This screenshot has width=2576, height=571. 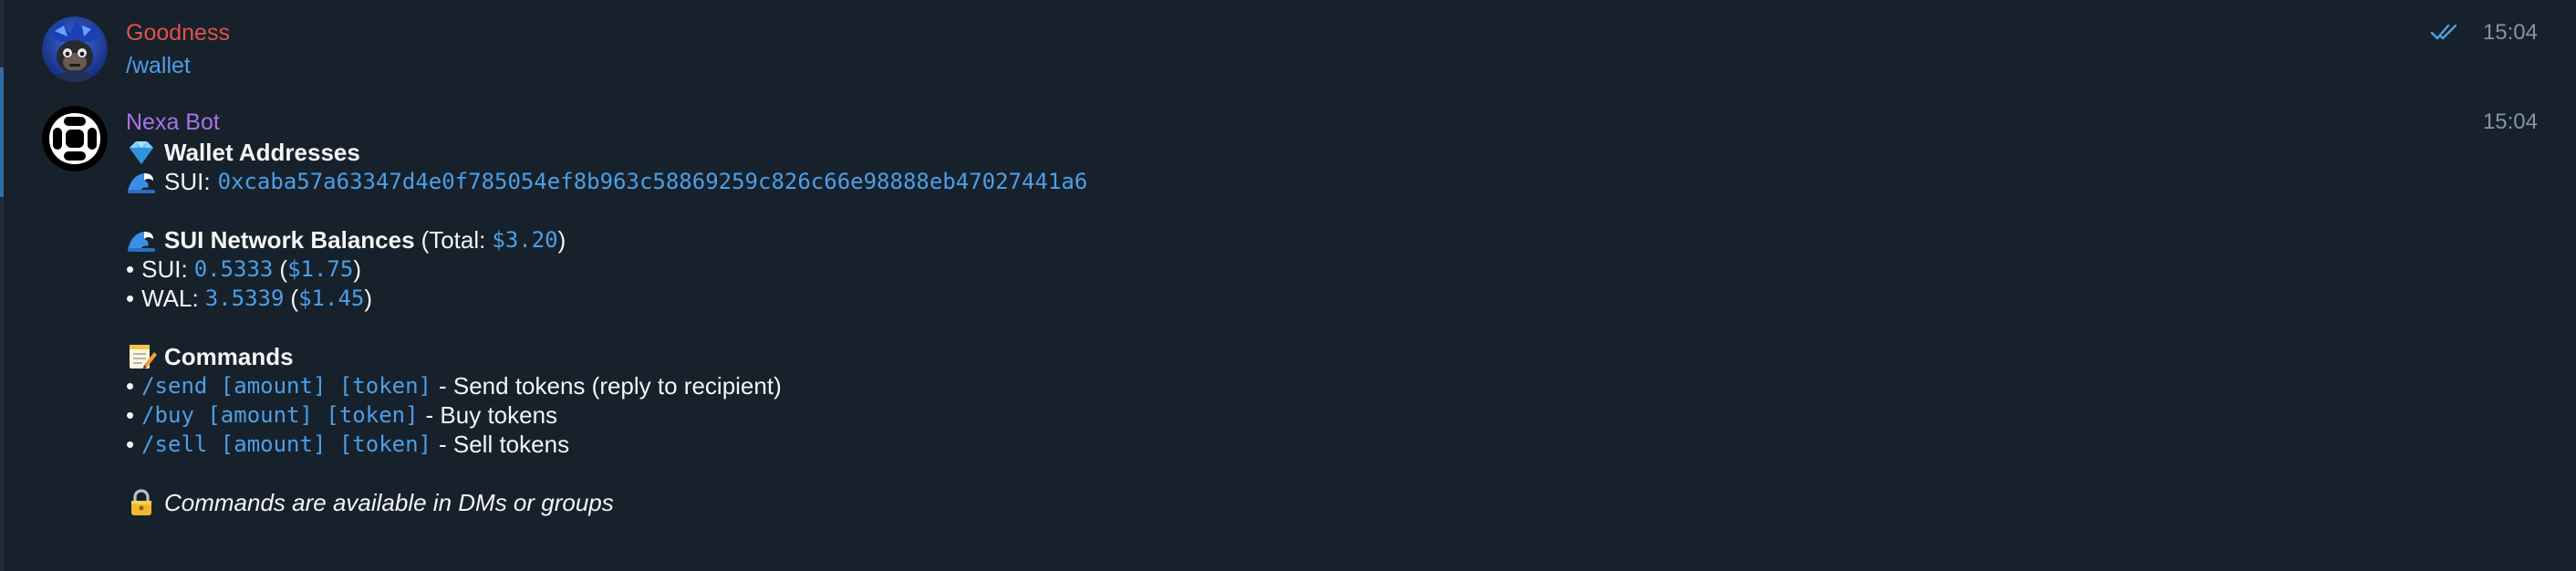 What do you see at coordinates (561, 240) in the screenshot?
I see `total-suffix: )` at bounding box center [561, 240].